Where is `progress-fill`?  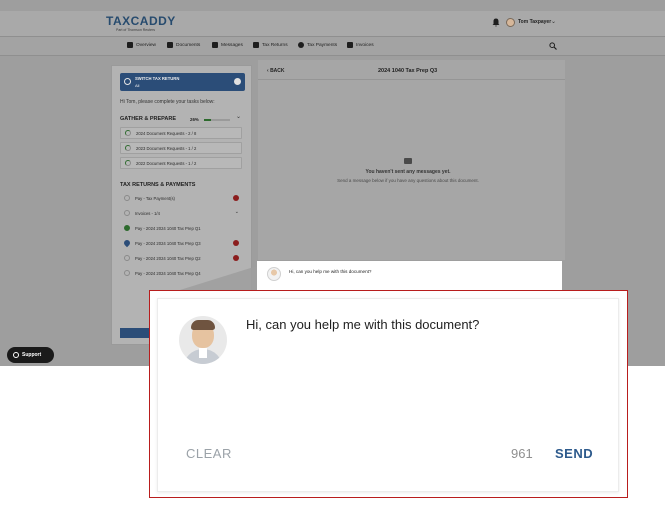
progress-fill is located at coordinates (207, 120).